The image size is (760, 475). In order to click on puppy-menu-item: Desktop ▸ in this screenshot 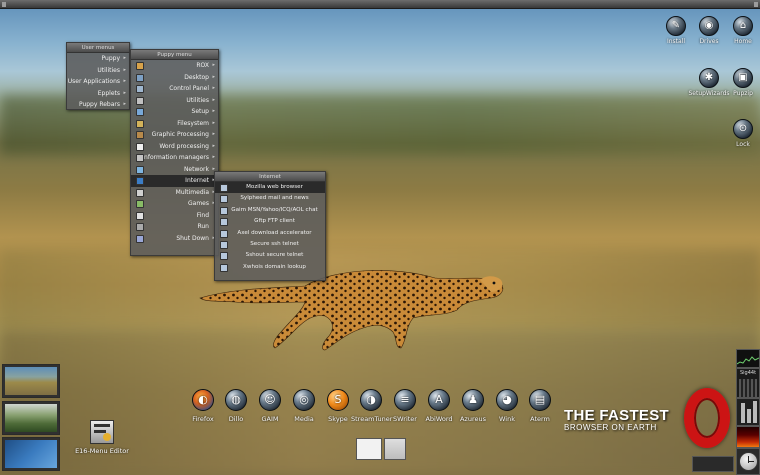, I will do `click(174, 78)`.